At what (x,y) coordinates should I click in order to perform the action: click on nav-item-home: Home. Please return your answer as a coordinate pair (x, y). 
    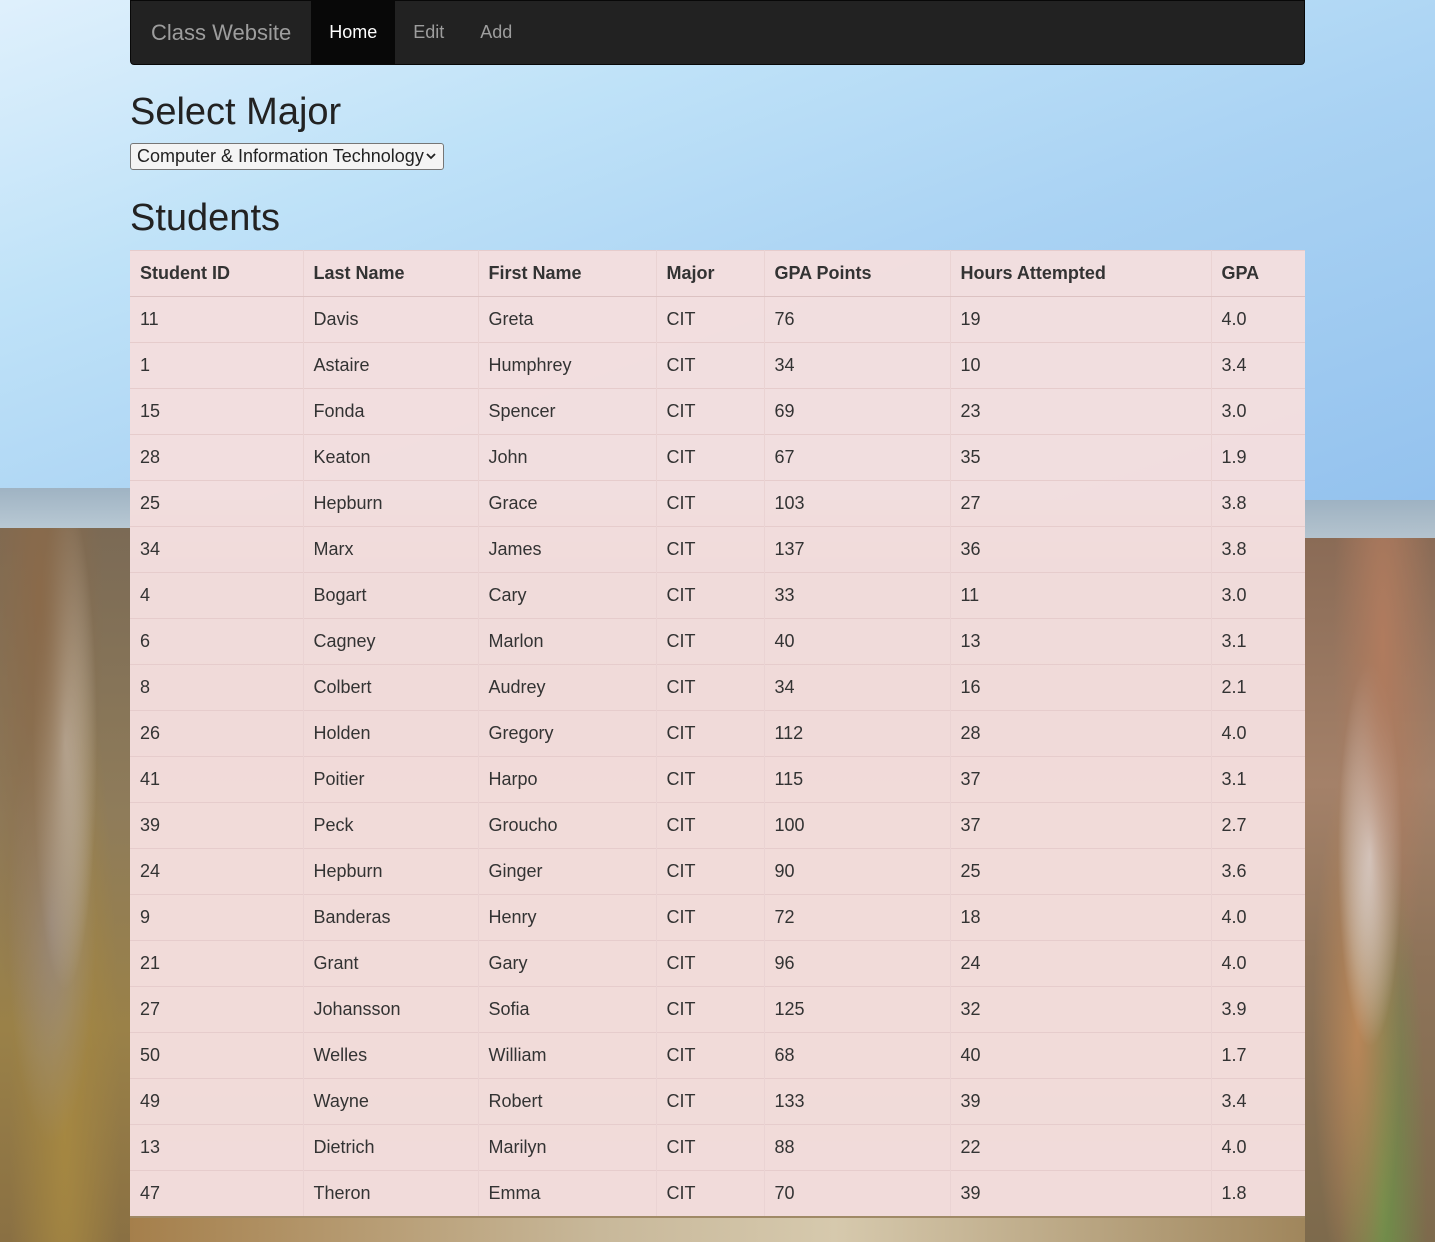
    Looking at the image, I should click on (353, 32).